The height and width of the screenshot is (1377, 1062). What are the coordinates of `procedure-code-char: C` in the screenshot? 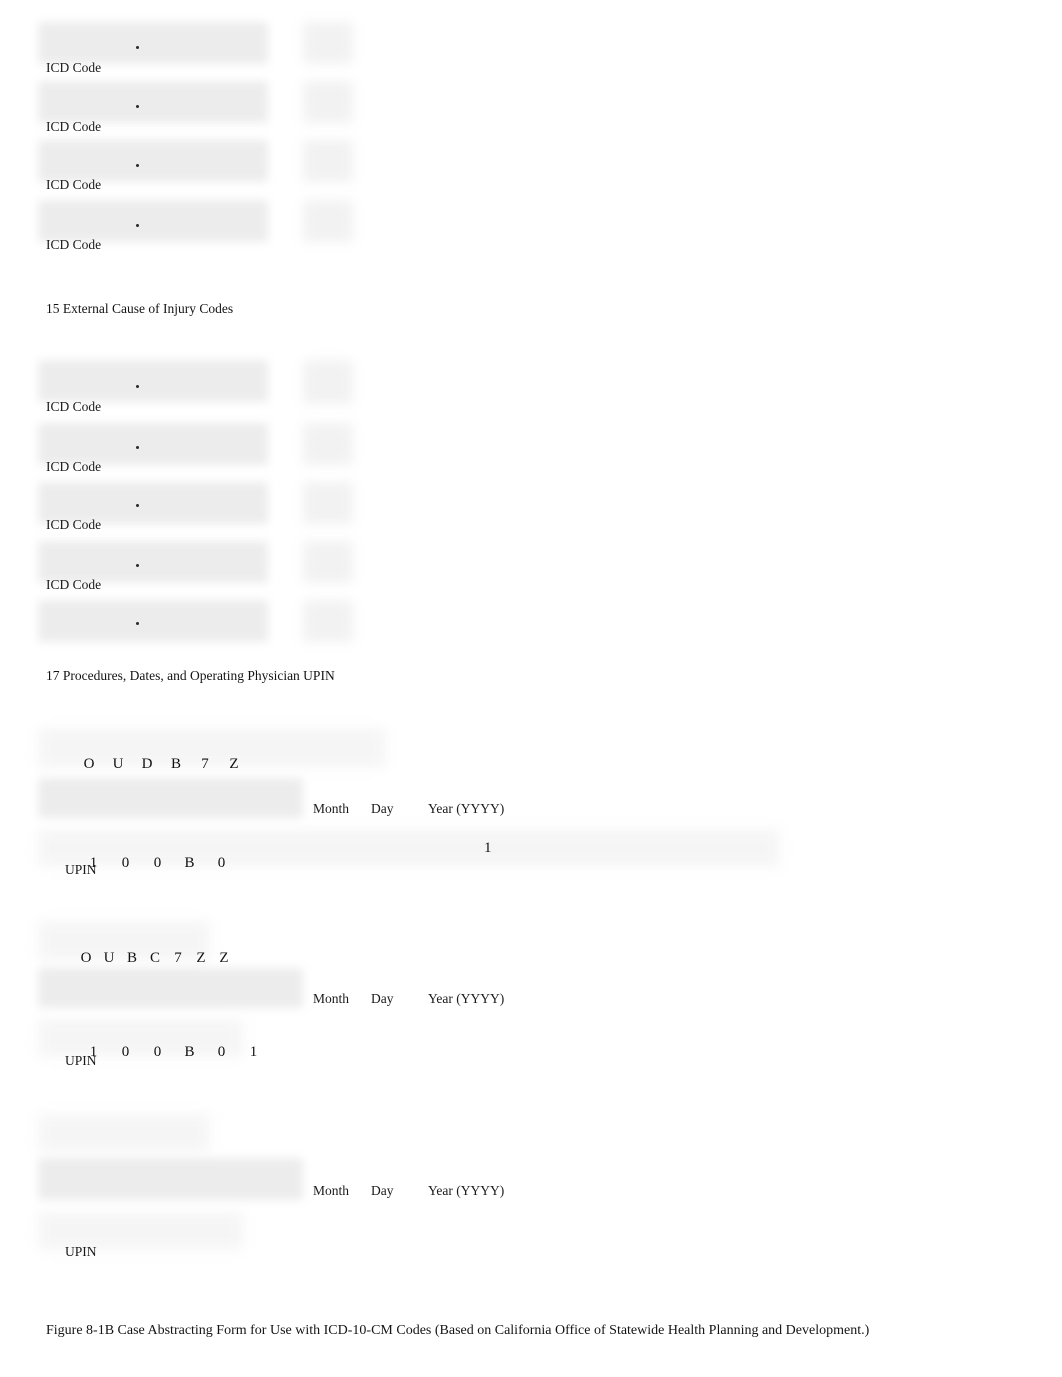 It's located at (154, 958).